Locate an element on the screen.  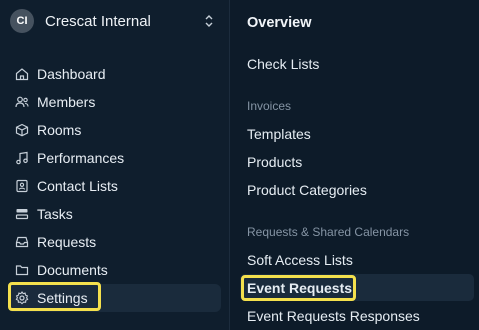
sidebar-item-requests: Requests is located at coordinates (114, 242).